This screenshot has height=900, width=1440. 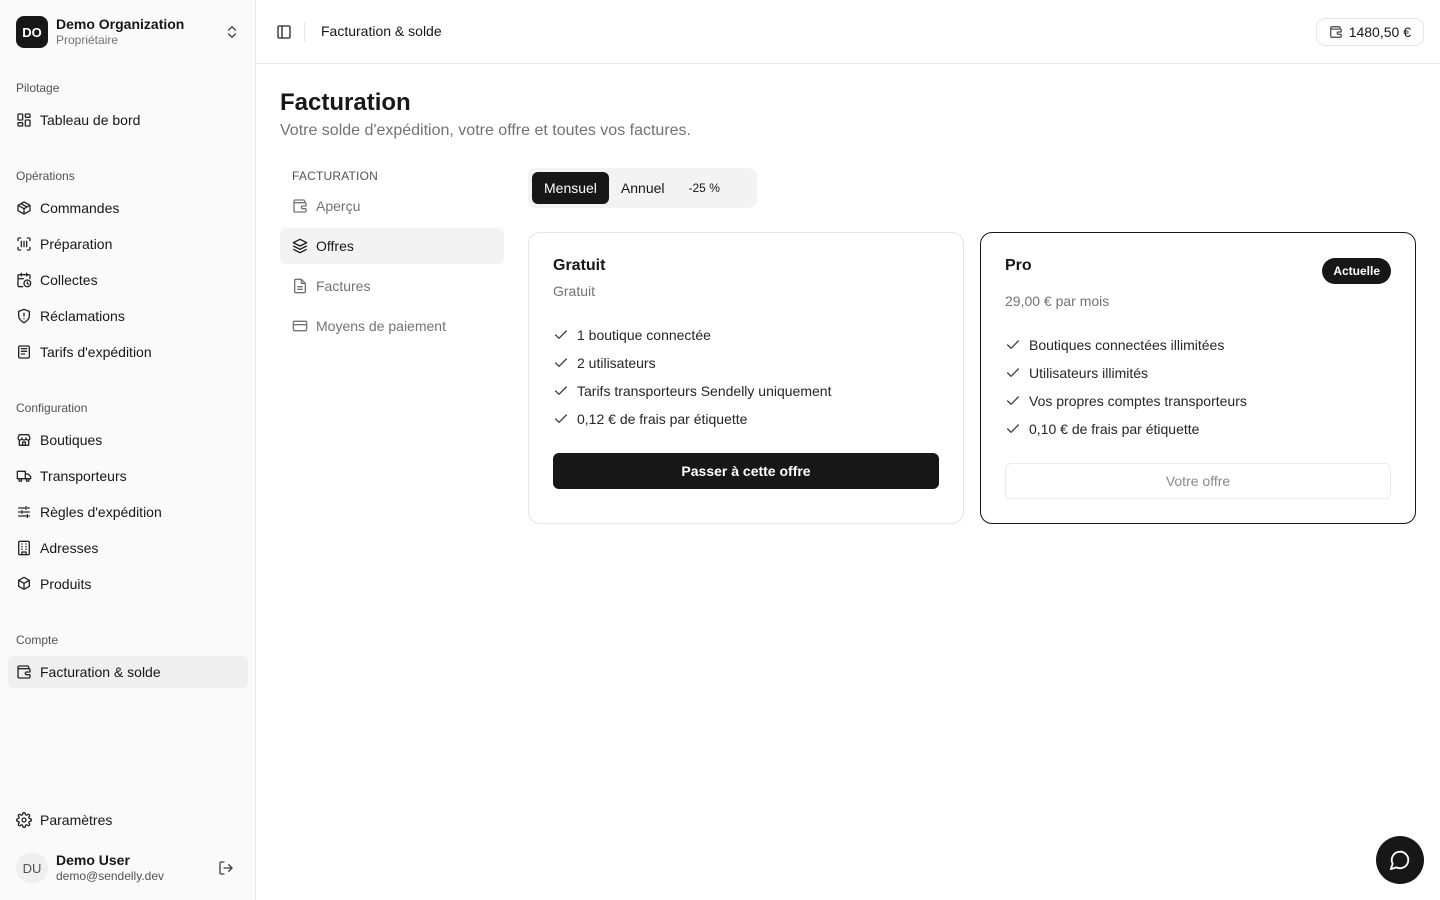 I want to click on plan-name: Gratuit, so click(x=579, y=265).